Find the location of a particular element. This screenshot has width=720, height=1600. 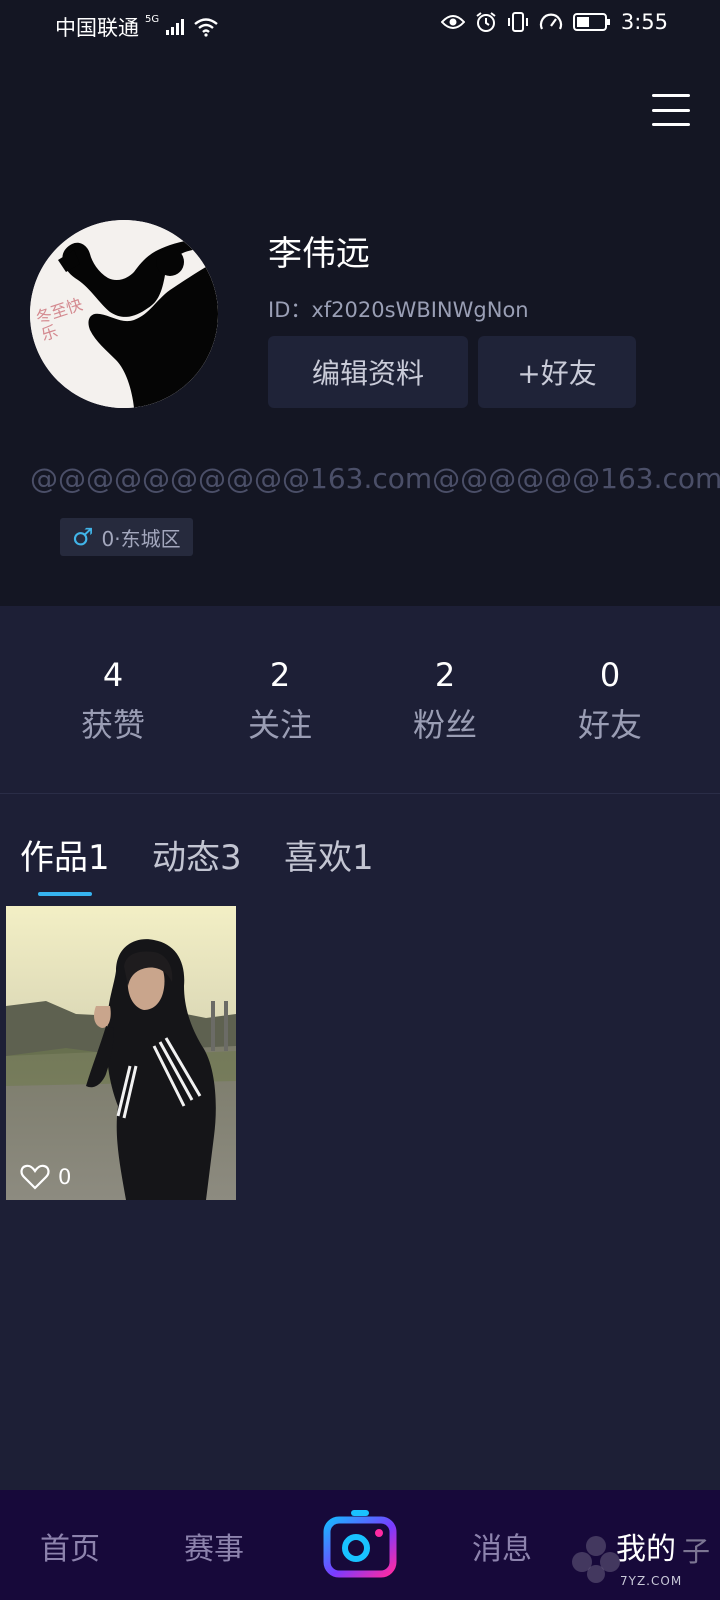

camera-button is located at coordinates (360, 1543).